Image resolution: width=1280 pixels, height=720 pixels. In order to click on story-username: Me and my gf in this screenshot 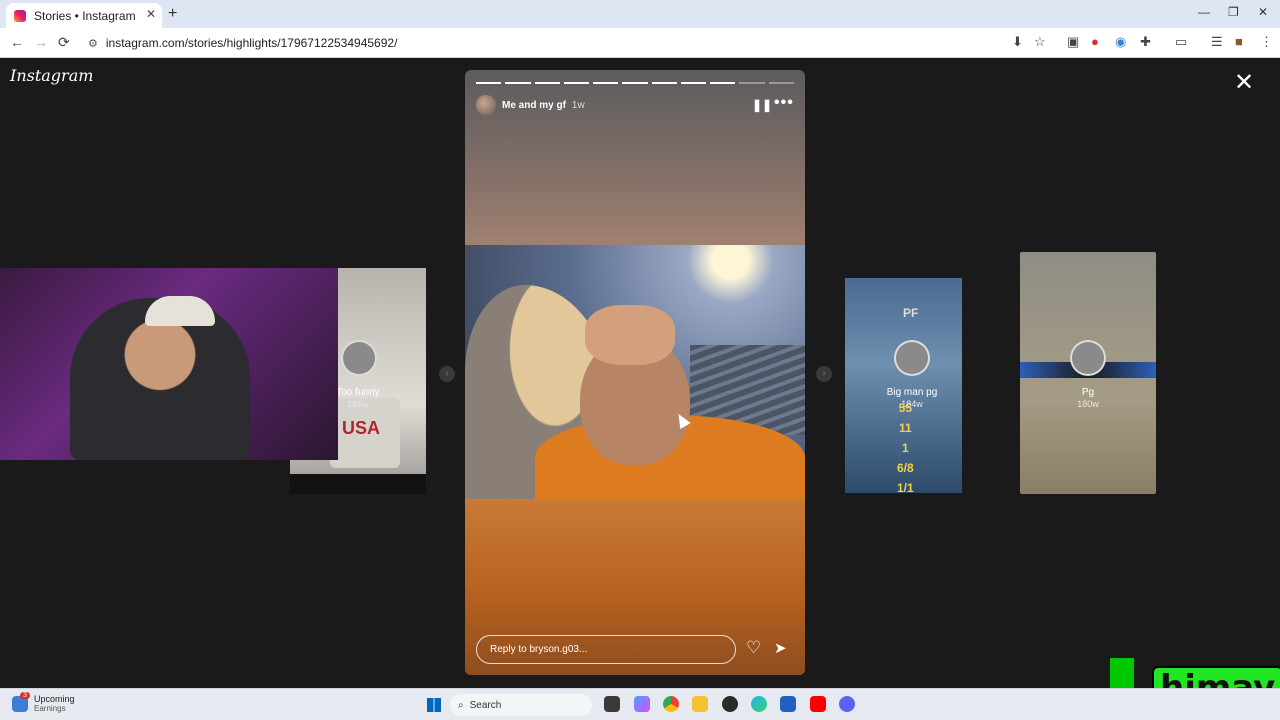, I will do `click(534, 105)`.